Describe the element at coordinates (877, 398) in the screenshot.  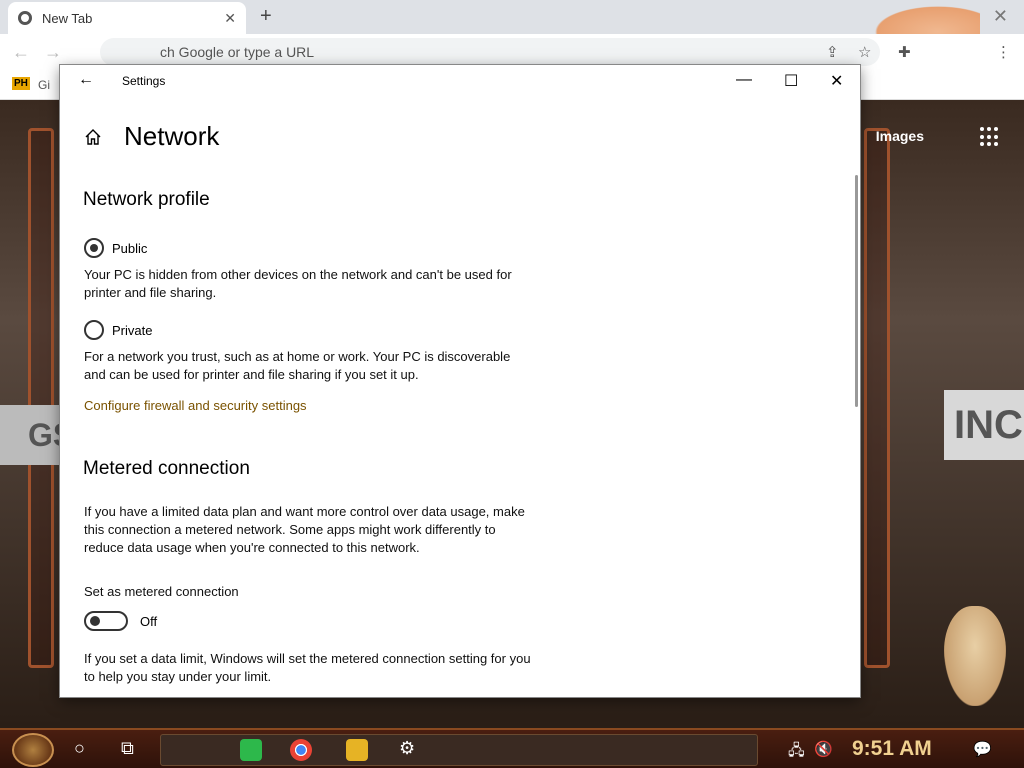
I see `right-frame-ornament` at that location.